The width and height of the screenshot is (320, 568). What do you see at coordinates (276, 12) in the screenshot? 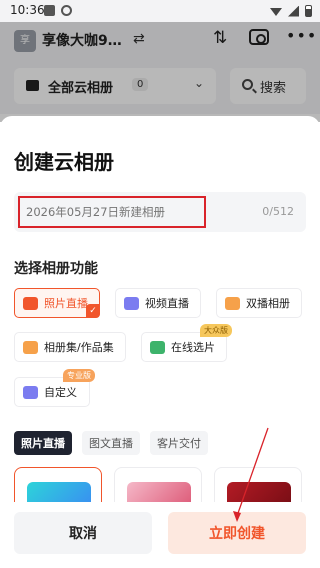
I see `wifi-icon` at bounding box center [276, 12].